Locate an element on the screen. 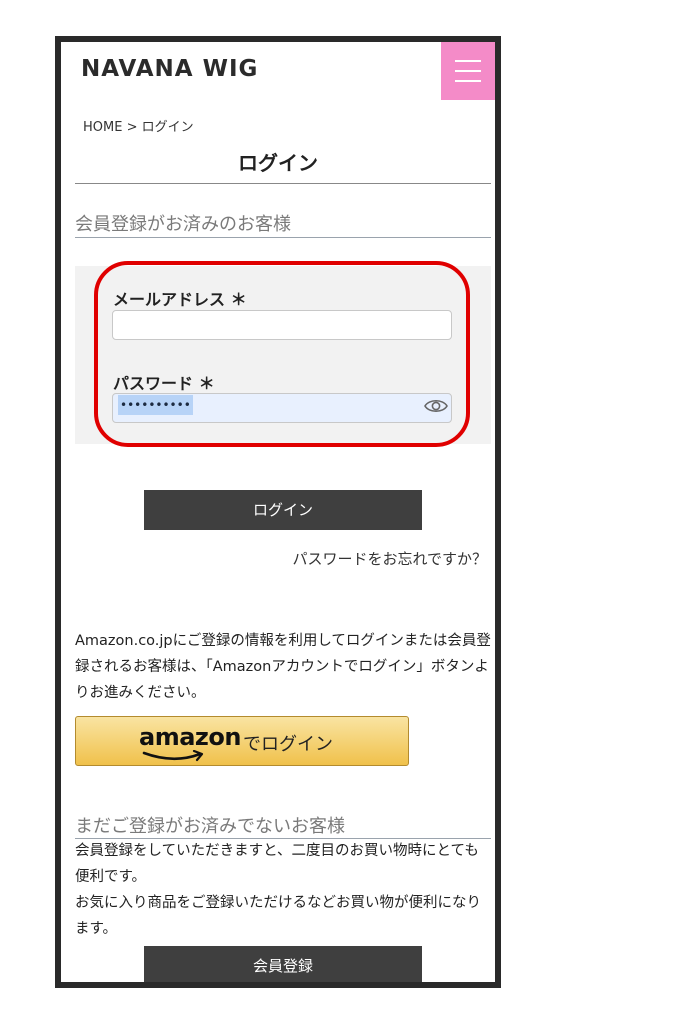  title-divider is located at coordinates (283, 183).